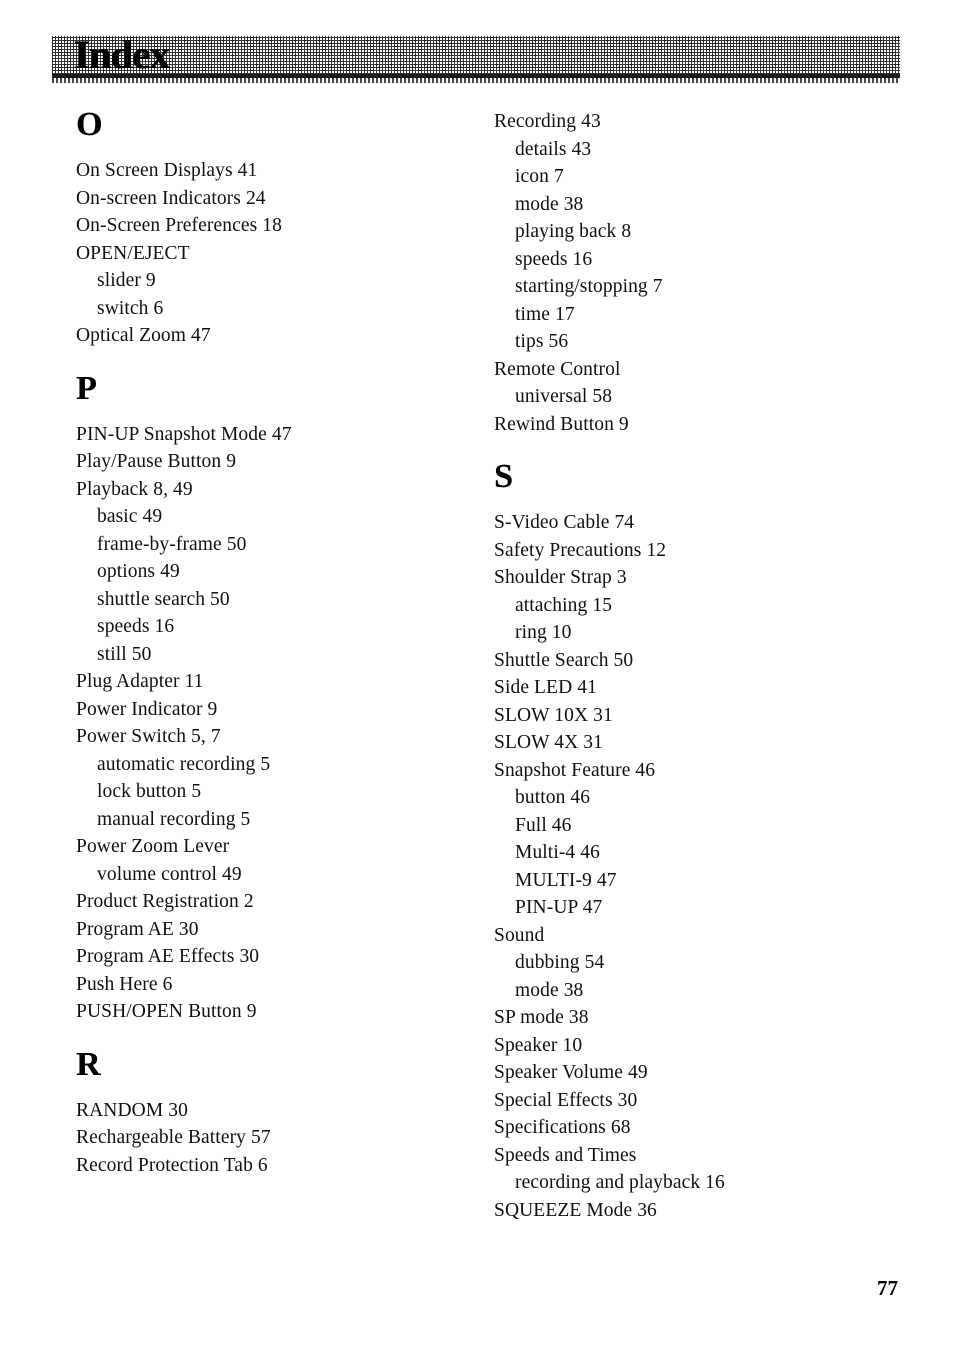 Image resolution: width=954 pixels, height=1352 pixels. Describe the element at coordinates (545, 687) in the screenshot. I see `index-entry: Side LED 41` at that location.